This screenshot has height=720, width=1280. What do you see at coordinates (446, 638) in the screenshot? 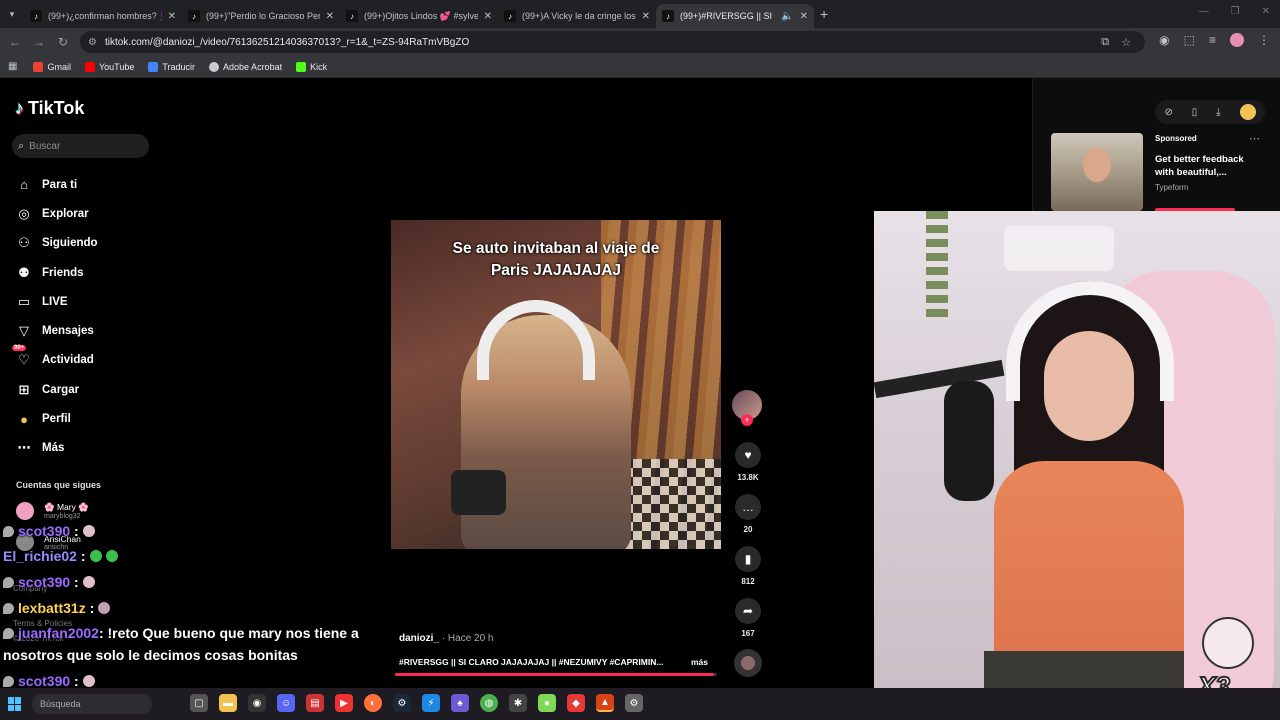
I see `video-author: daniozi_ · Hace 20 h` at bounding box center [446, 638].